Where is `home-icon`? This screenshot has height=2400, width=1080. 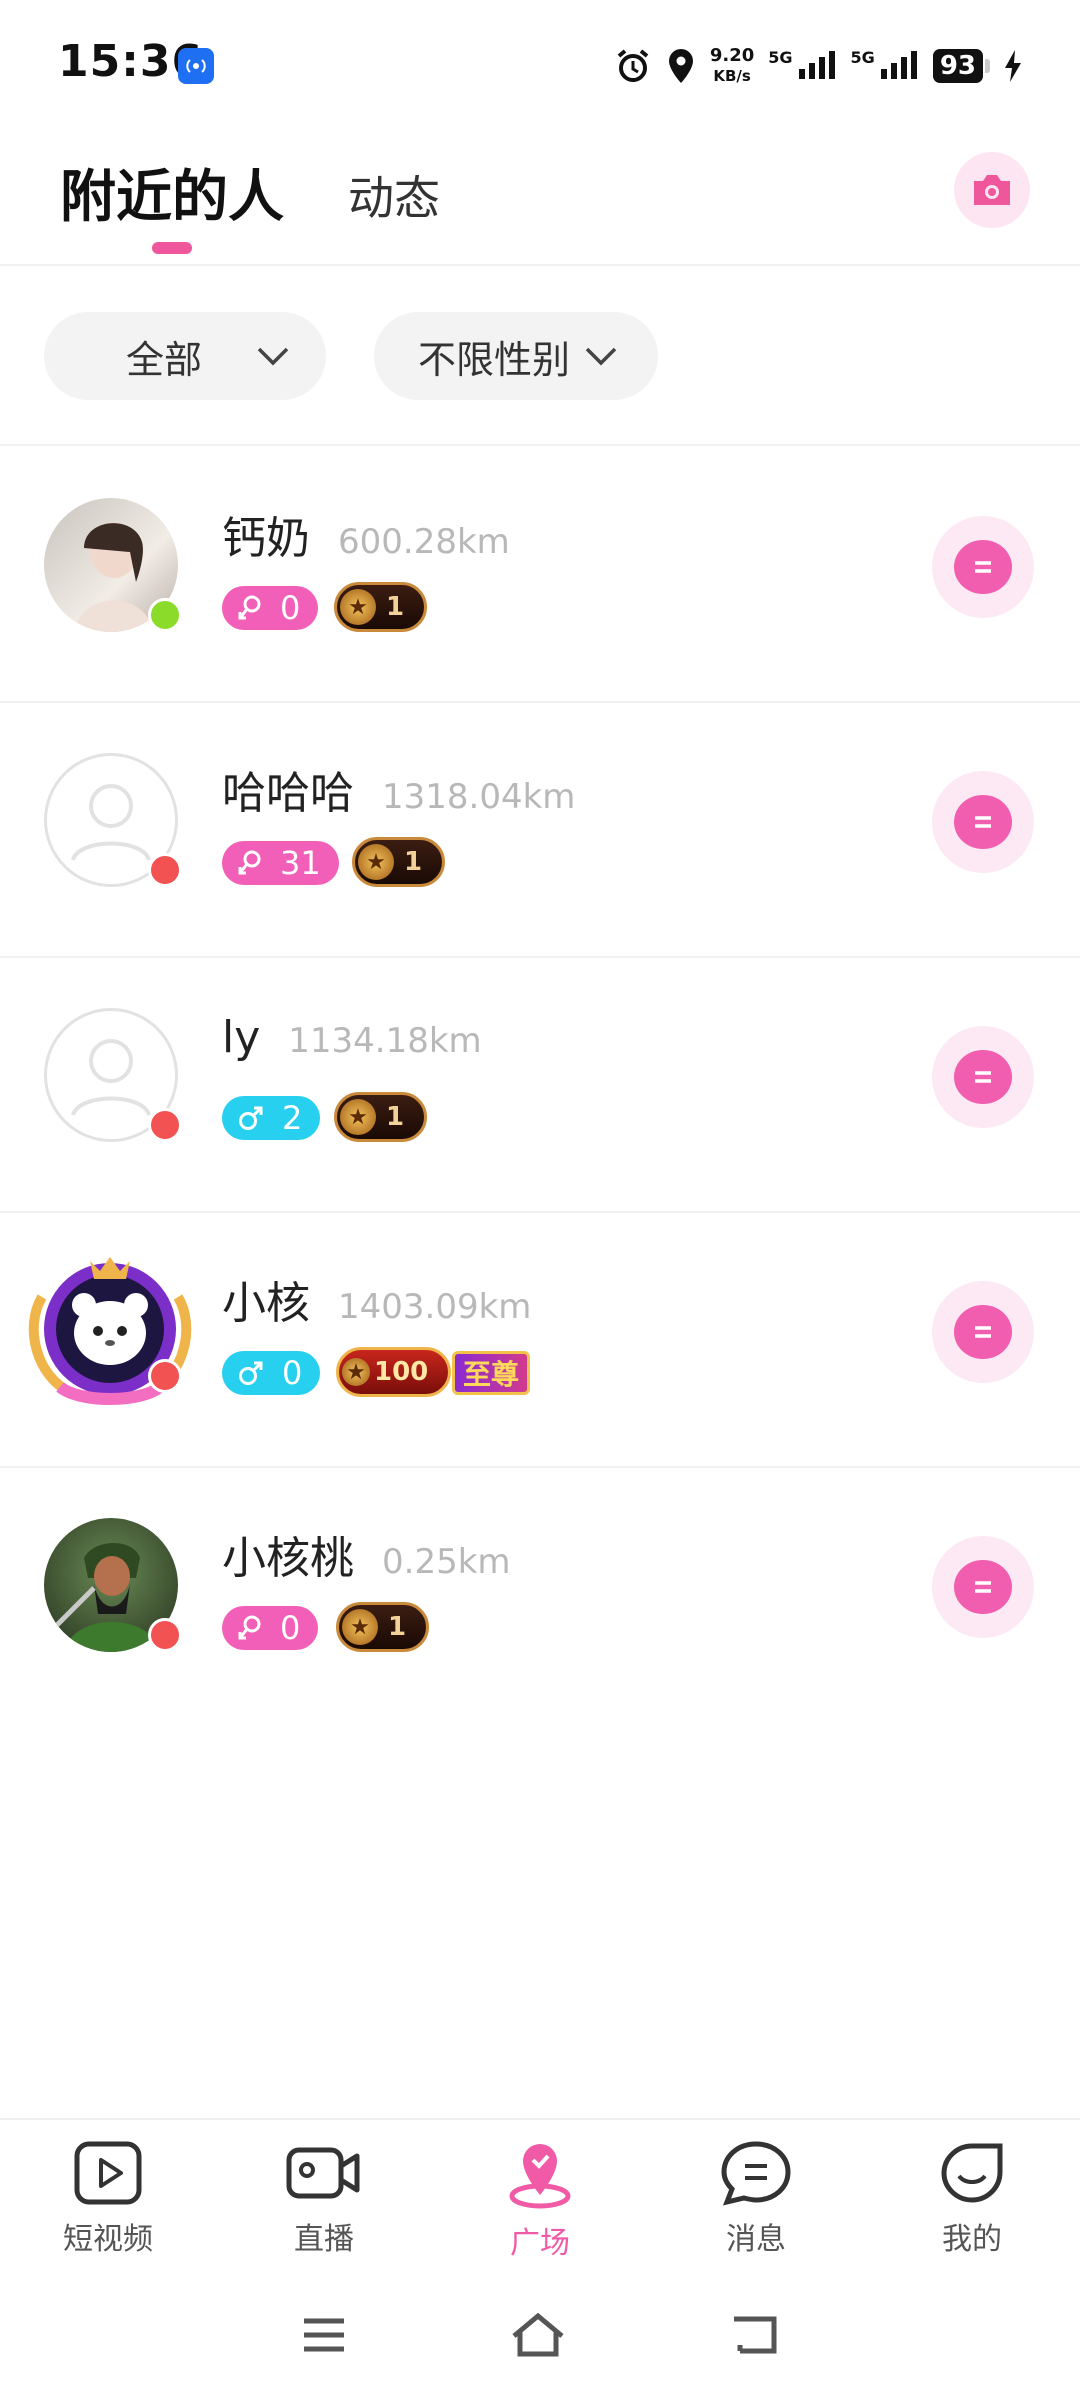 home-icon is located at coordinates (538, 2335).